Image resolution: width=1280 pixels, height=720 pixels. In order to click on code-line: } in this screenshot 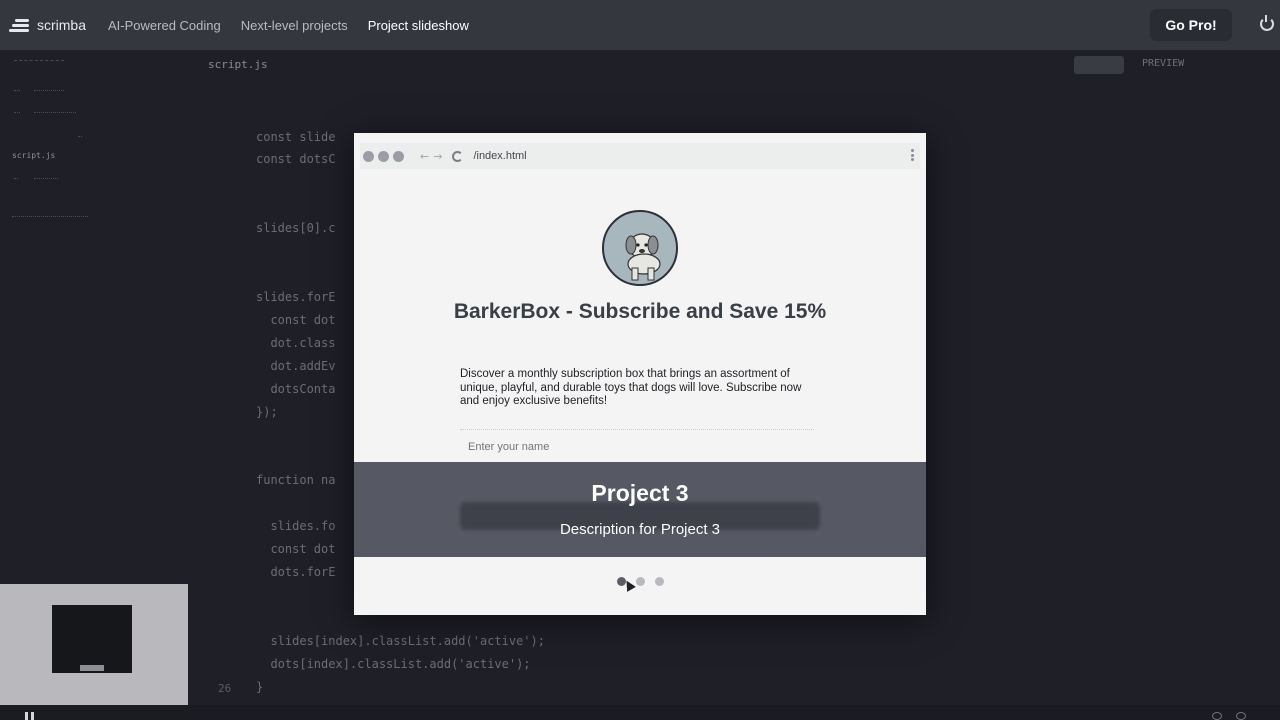, I will do `click(260, 687)`.